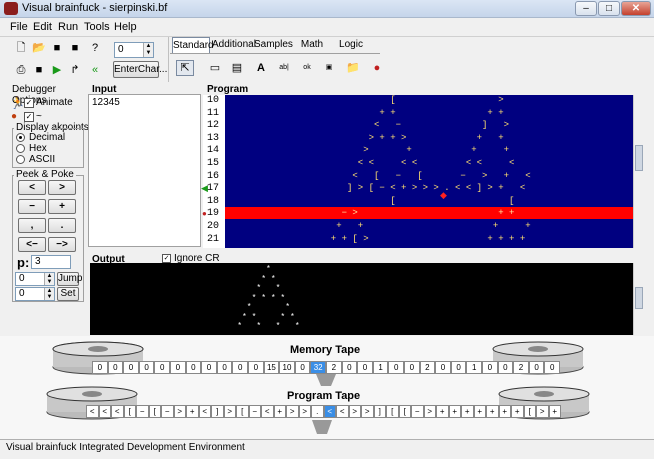 The width and height of the screenshot is (654, 459). Describe the element at coordinates (32, 244) in the screenshot. I see `peek-back-button: <−` at that location.